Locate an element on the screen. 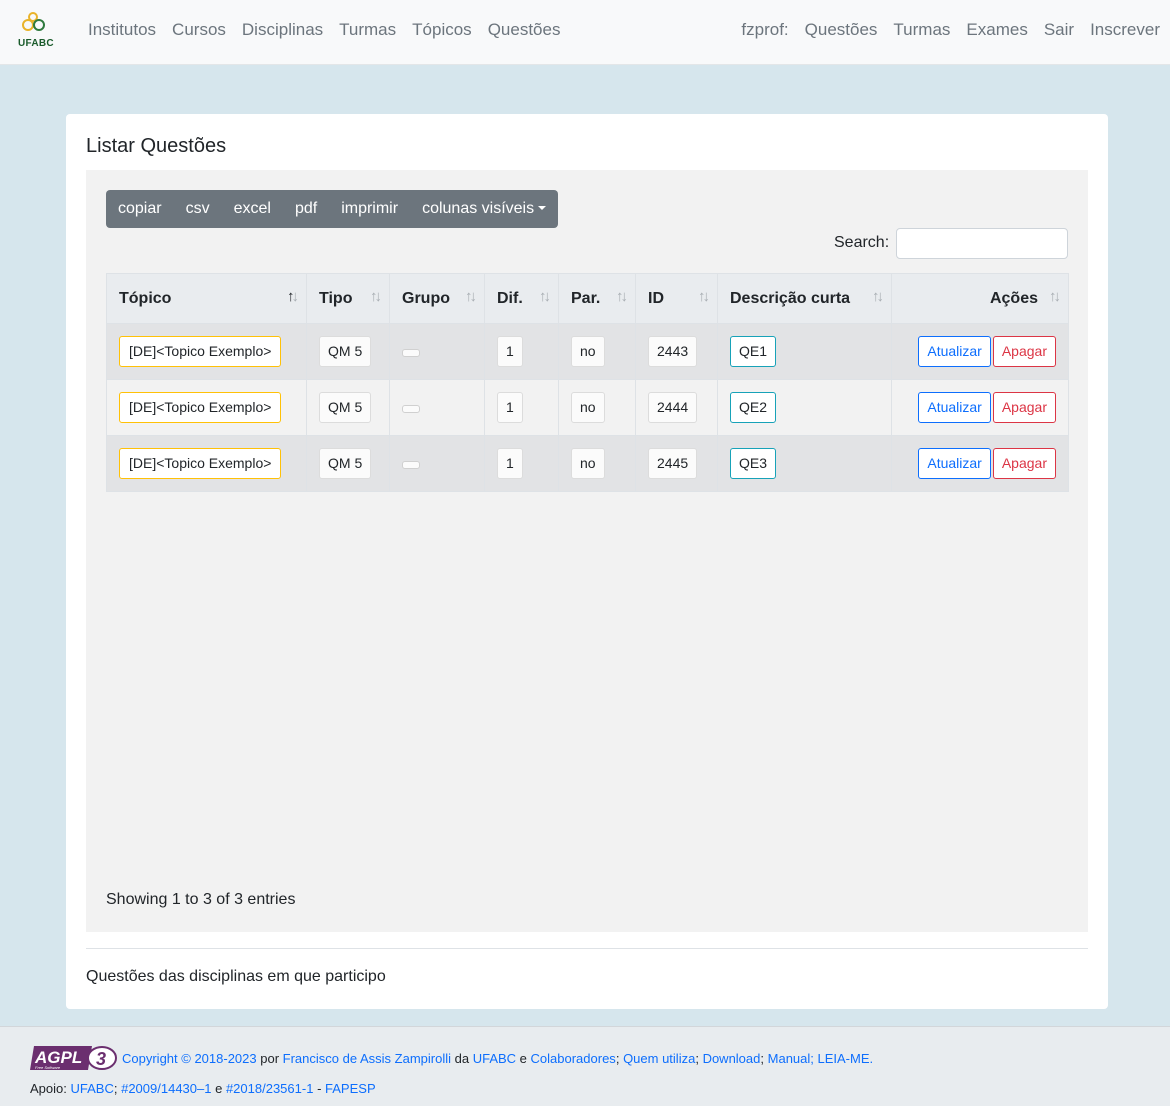  cell-id: 2444 is located at coordinates (676, 407).